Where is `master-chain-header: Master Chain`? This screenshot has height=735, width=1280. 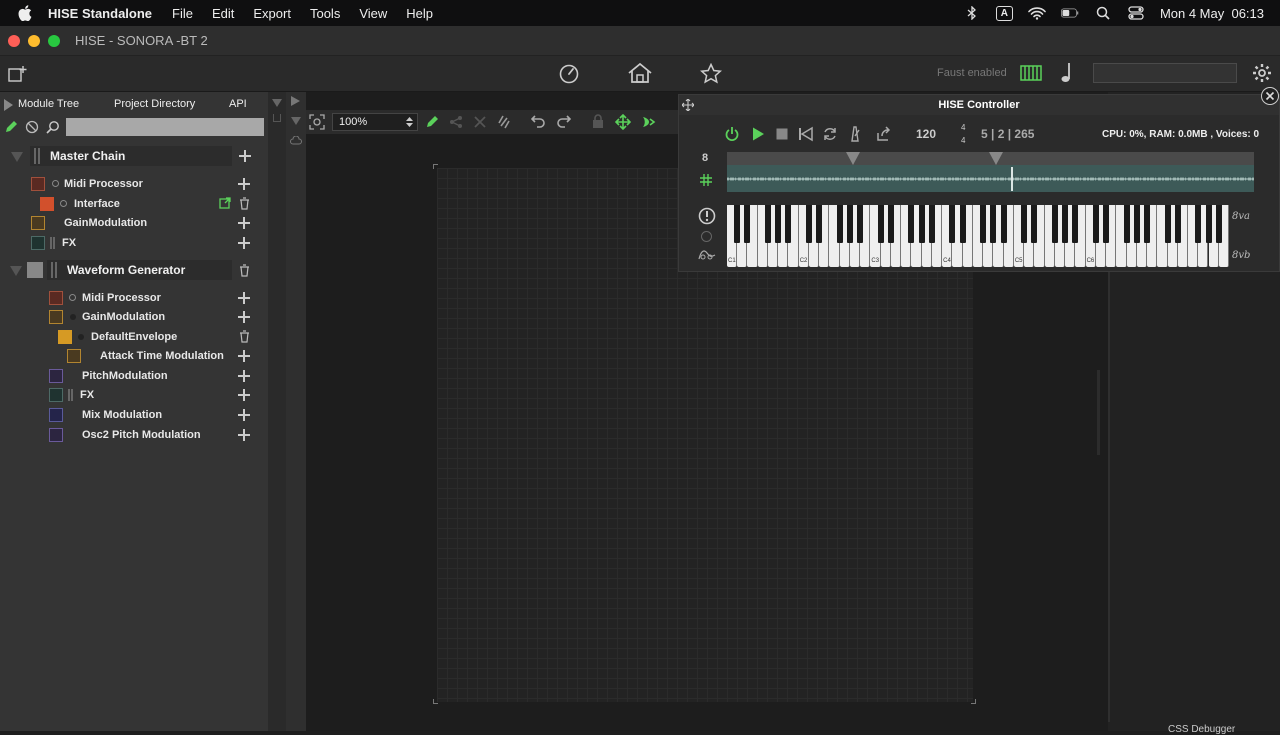 master-chain-header: Master Chain is located at coordinates (131, 156).